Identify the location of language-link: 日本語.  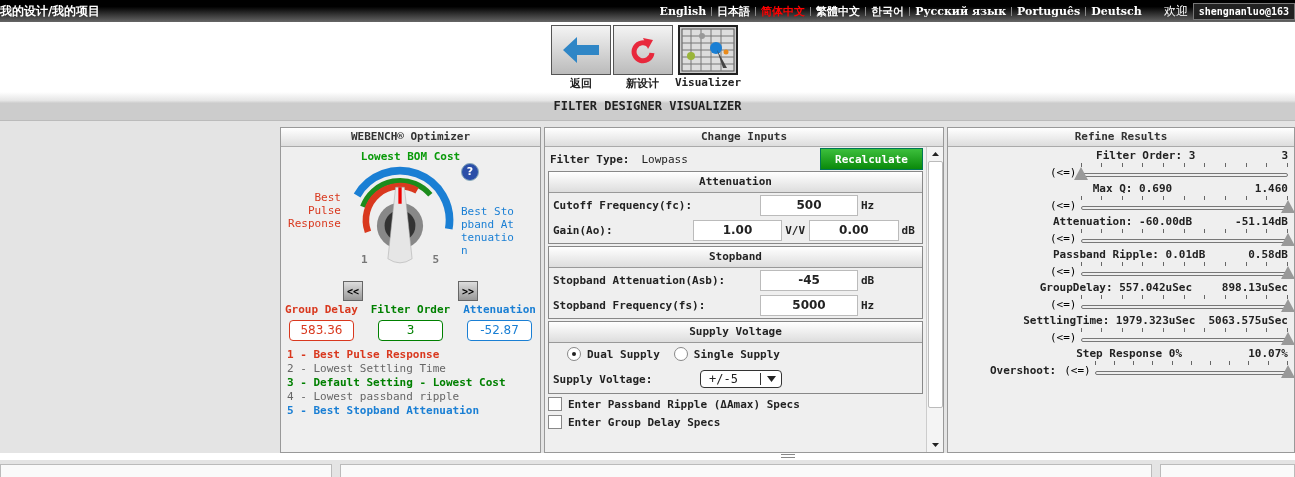
(734, 11).